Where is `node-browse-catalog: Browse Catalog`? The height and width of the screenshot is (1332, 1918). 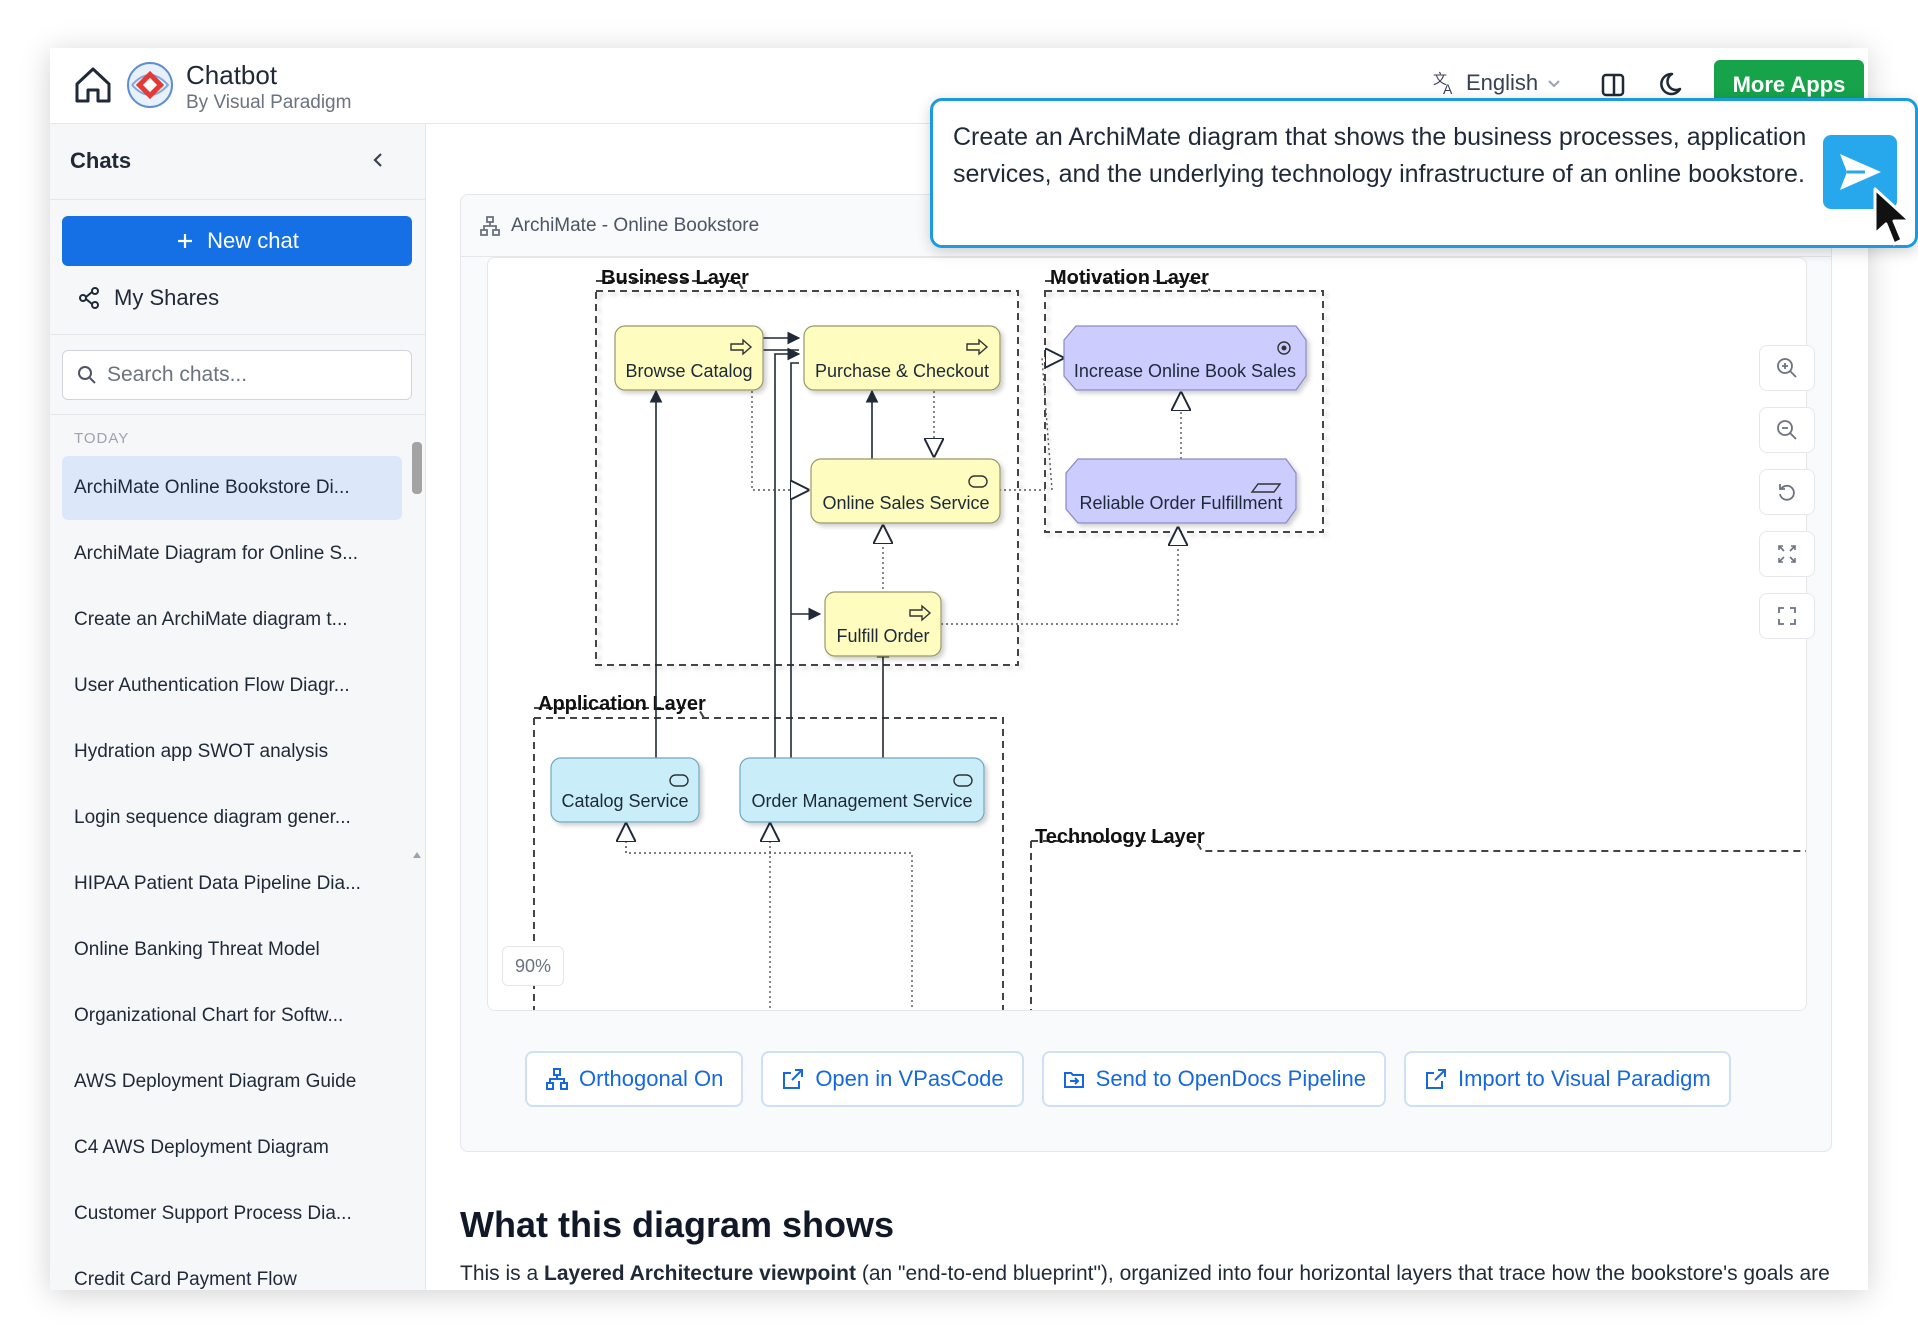 node-browse-catalog: Browse Catalog is located at coordinates (689, 358).